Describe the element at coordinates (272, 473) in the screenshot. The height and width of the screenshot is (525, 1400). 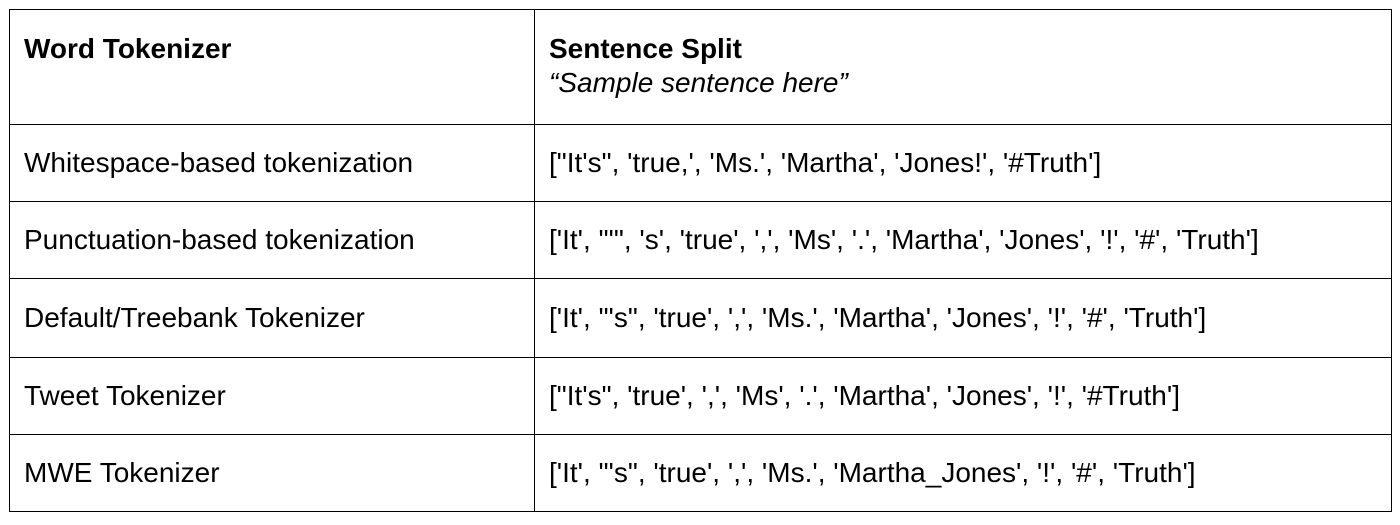
I see `tokenizer-name-cell: MWE Tokenizer` at that location.